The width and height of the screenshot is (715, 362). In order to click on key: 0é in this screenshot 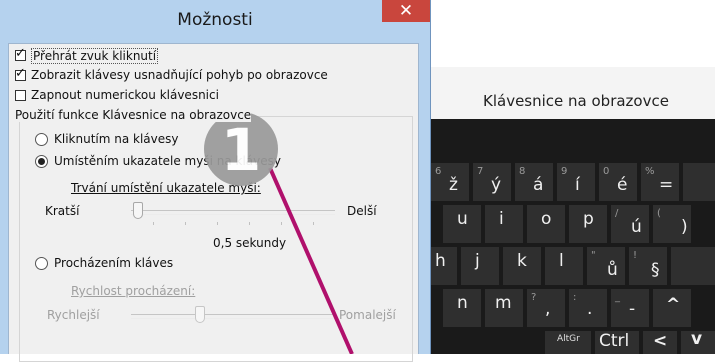, I will do `click(618, 182)`.